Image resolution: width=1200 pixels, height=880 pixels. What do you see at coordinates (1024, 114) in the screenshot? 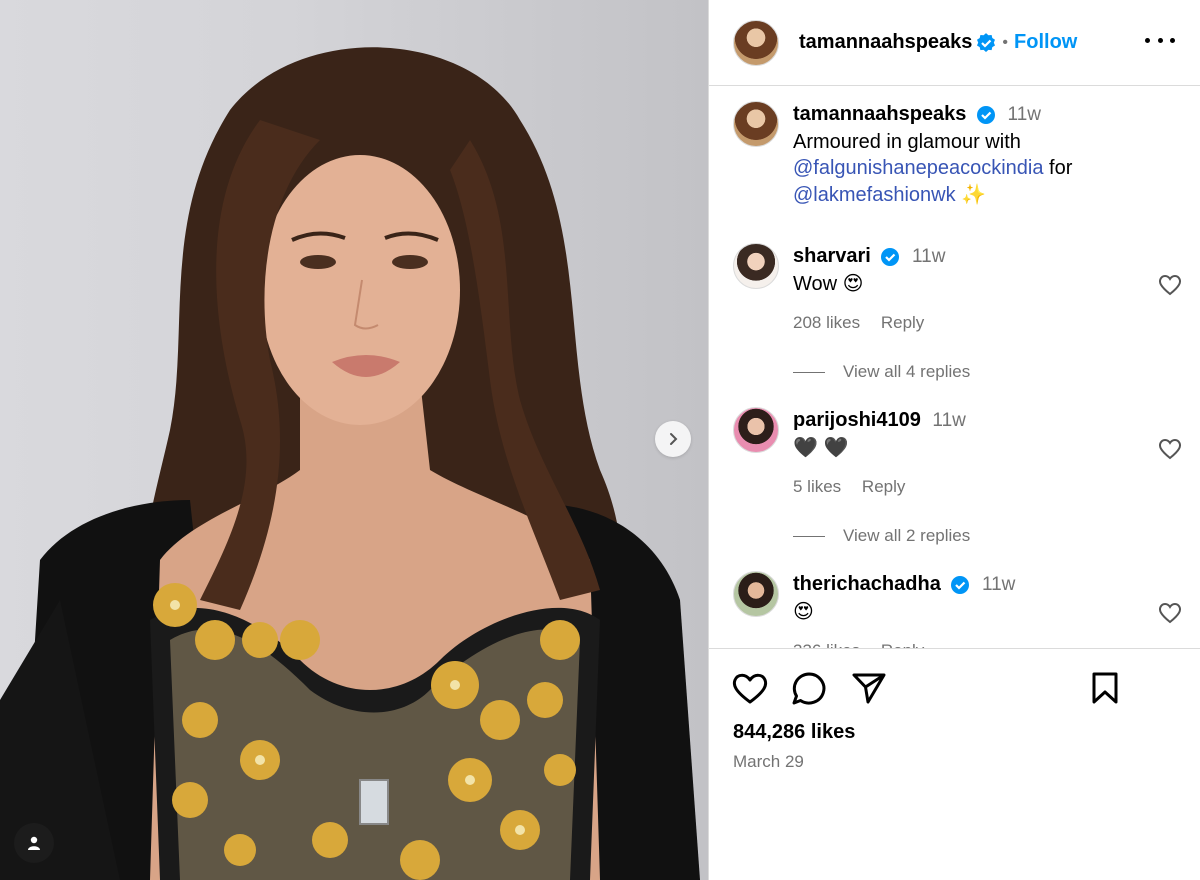
I see `caption-time: 11w` at bounding box center [1024, 114].